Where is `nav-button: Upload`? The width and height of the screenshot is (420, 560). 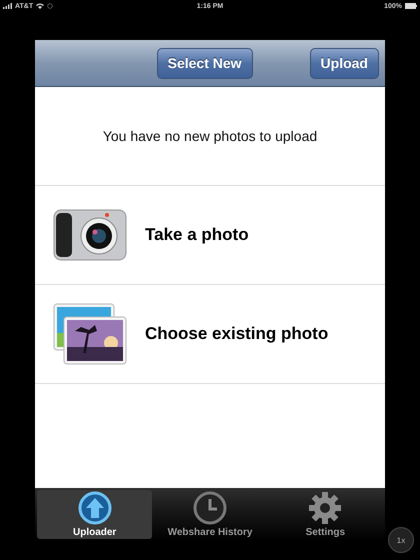 nav-button: Upload is located at coordinates (344, 63).